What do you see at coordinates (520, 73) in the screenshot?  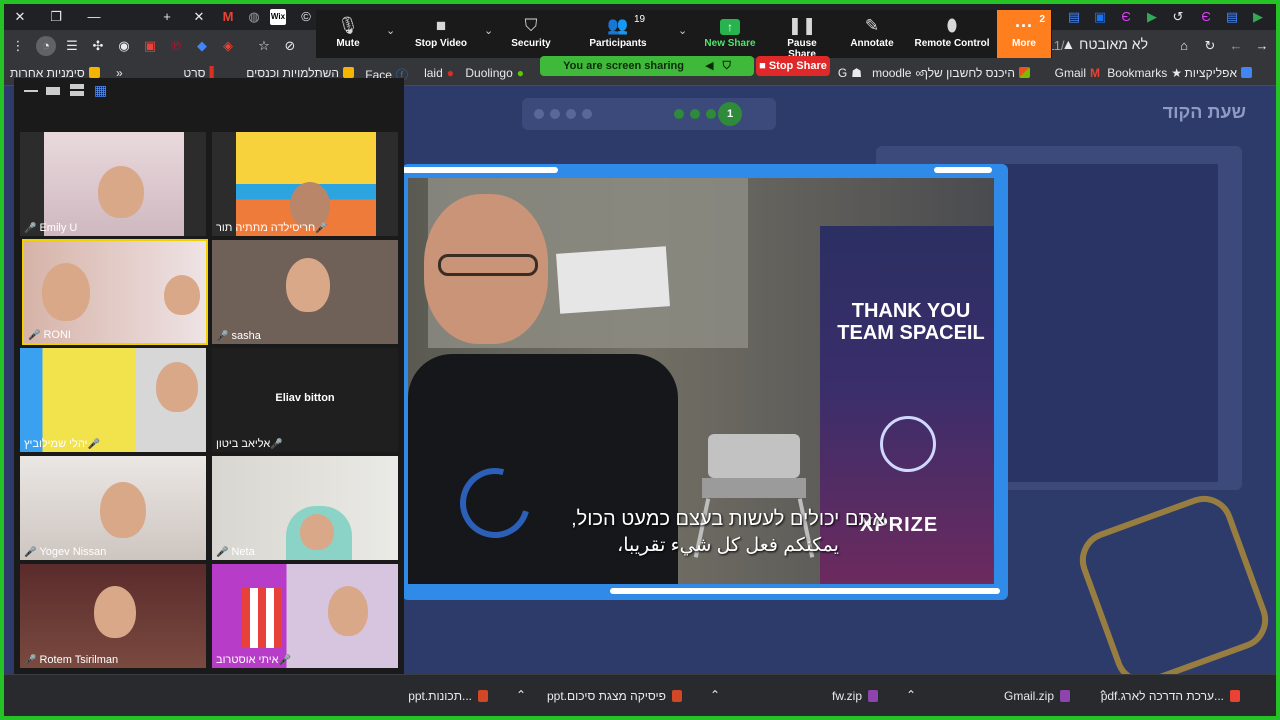 I see `duolingo-icon: ●` at bounding box center [520, 73].